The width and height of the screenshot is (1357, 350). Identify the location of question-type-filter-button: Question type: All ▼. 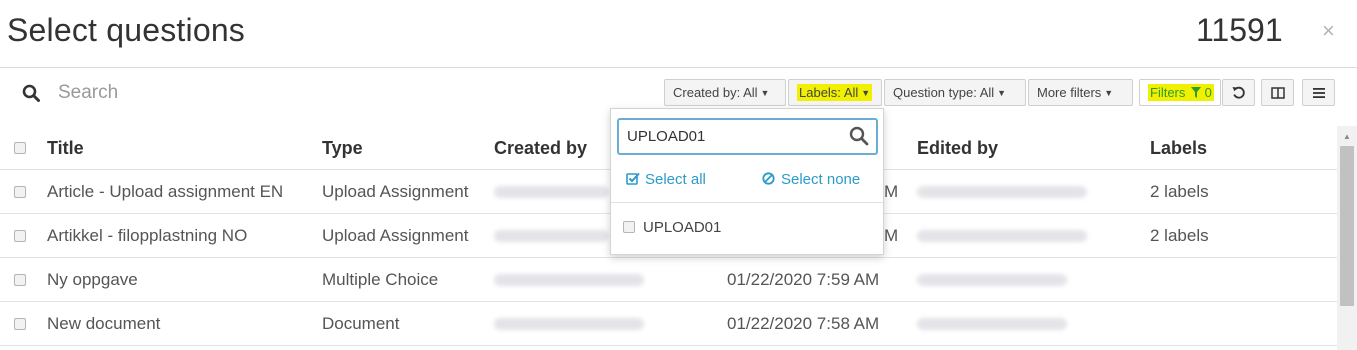
(955, 92).